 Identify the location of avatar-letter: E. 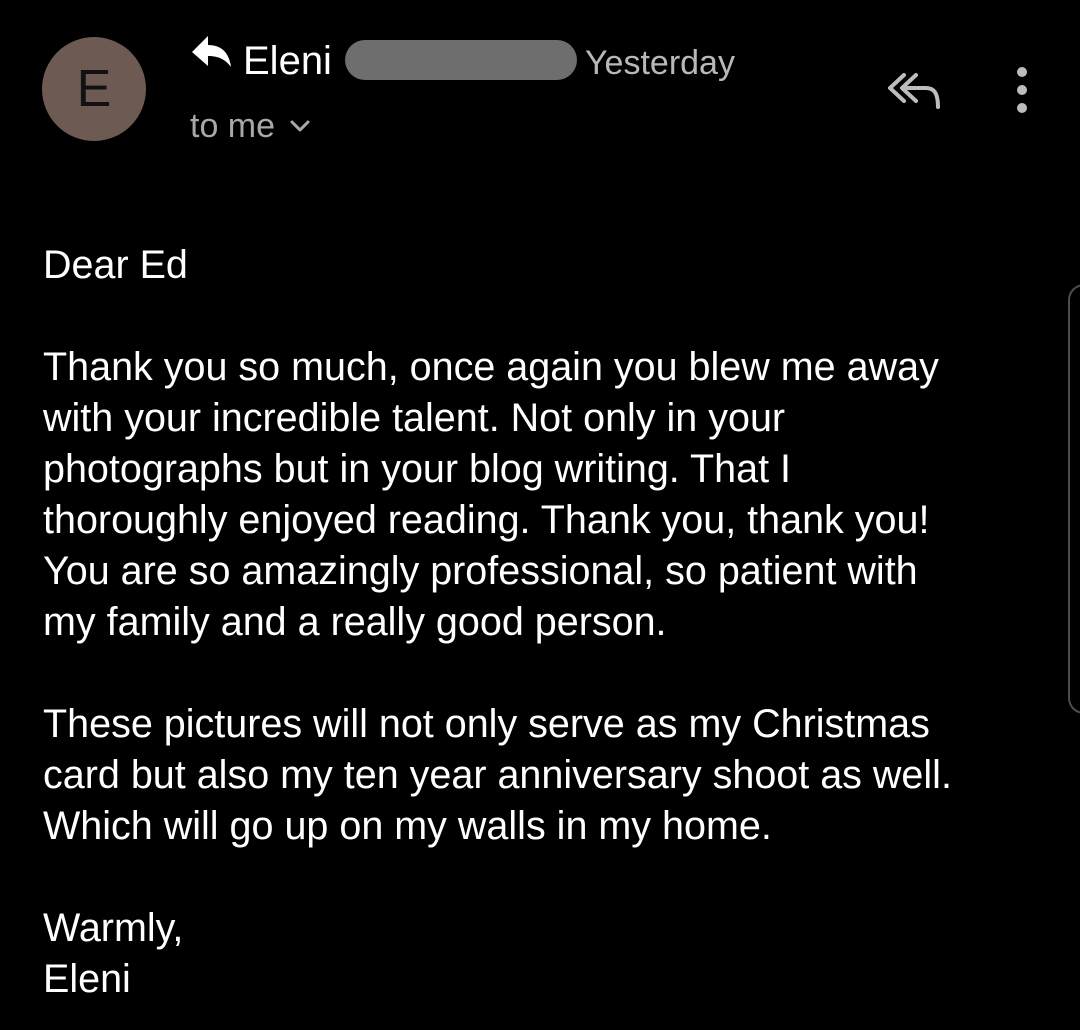
(94, 89).